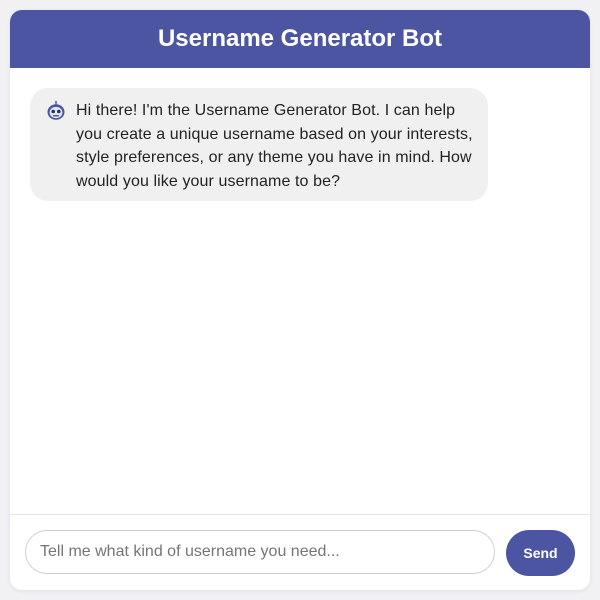 The height and width of the screenshot is (600, 600). What do you see at coordinates (540, 553) in the screenshot?
I see `send-button: Send` at bounding box center [540, 553].